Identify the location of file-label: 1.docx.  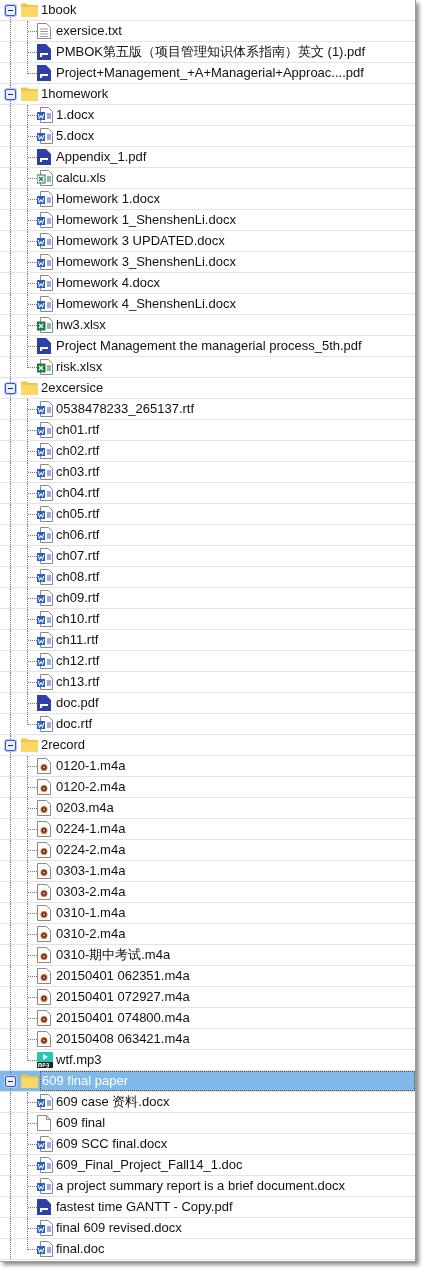
(75, 115).